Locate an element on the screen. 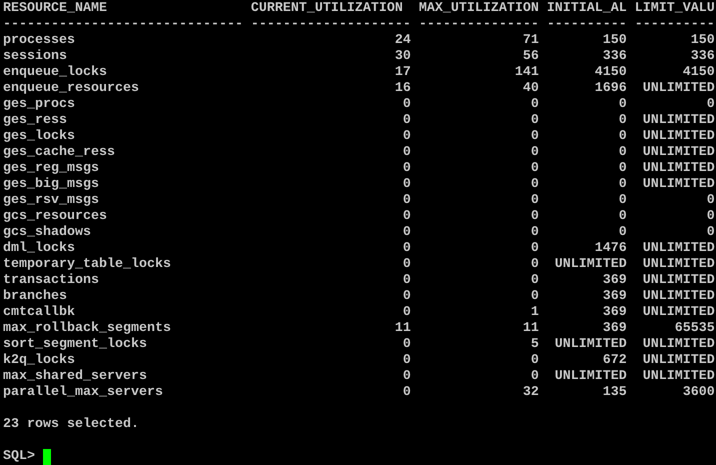 Image resolution: width=716 pixels, height=465 pixels. table-cell: 65535 is located at coordinates (694, 329).